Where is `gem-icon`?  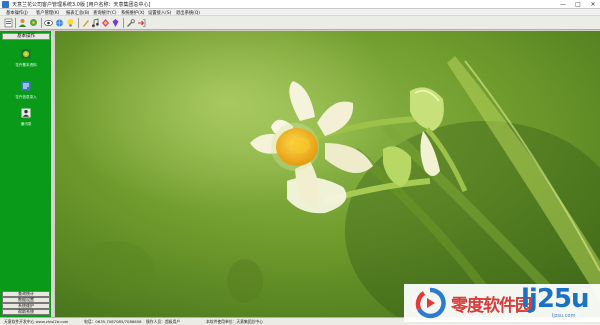
gem-icon is located at coordinates (115, 23).